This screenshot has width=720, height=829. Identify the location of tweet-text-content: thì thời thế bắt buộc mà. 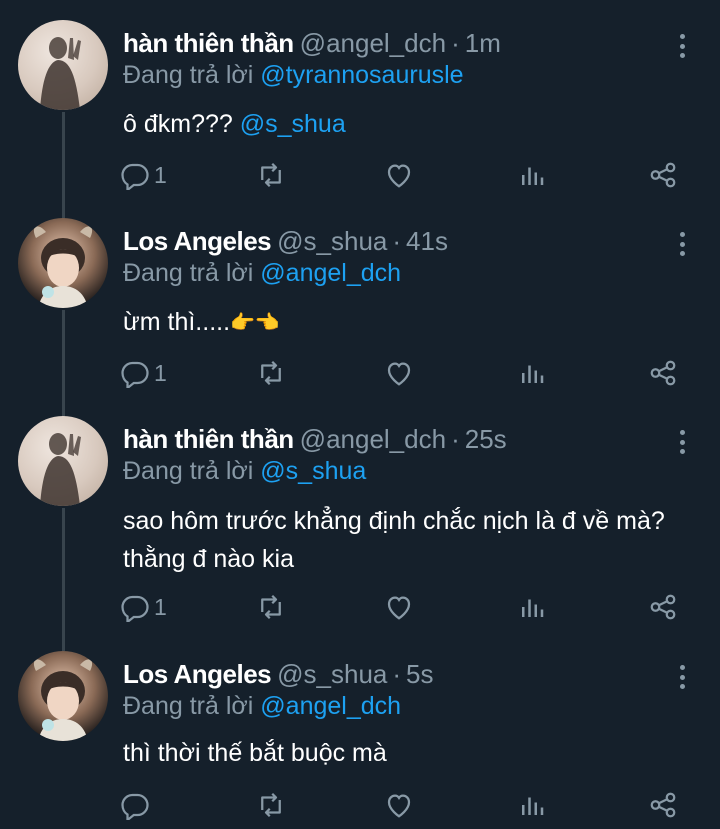
(255, 753).